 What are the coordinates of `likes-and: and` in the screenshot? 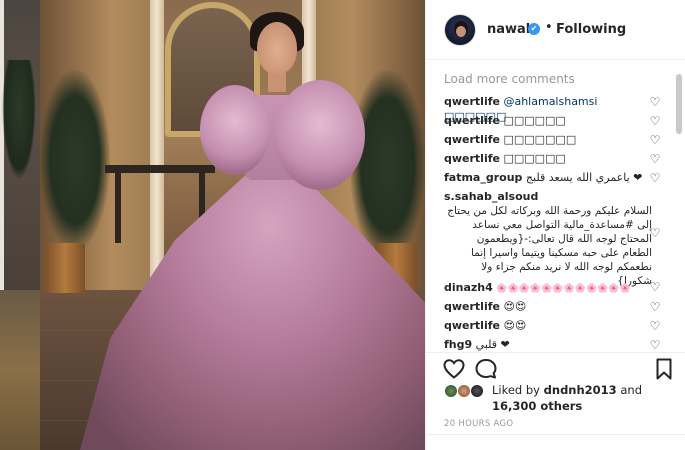 It's located at (631, 390).